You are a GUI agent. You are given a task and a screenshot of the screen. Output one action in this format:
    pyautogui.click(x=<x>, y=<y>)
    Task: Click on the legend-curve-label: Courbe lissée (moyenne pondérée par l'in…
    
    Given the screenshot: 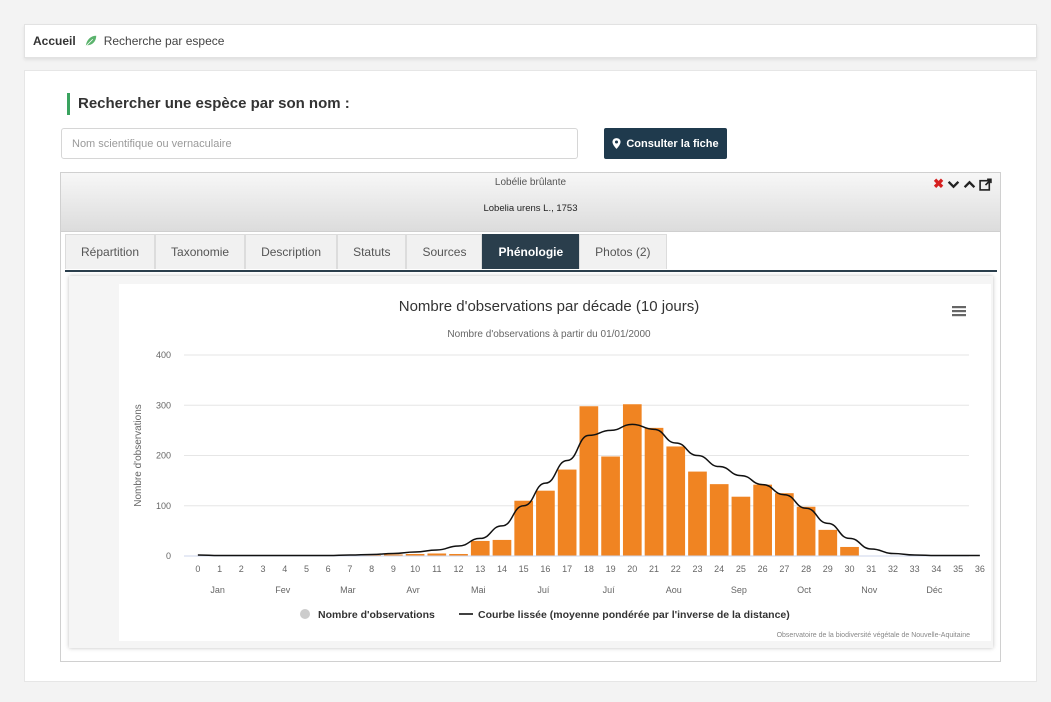 What is the action you would take?
    pyautogui.click(x=634, y=615)
    